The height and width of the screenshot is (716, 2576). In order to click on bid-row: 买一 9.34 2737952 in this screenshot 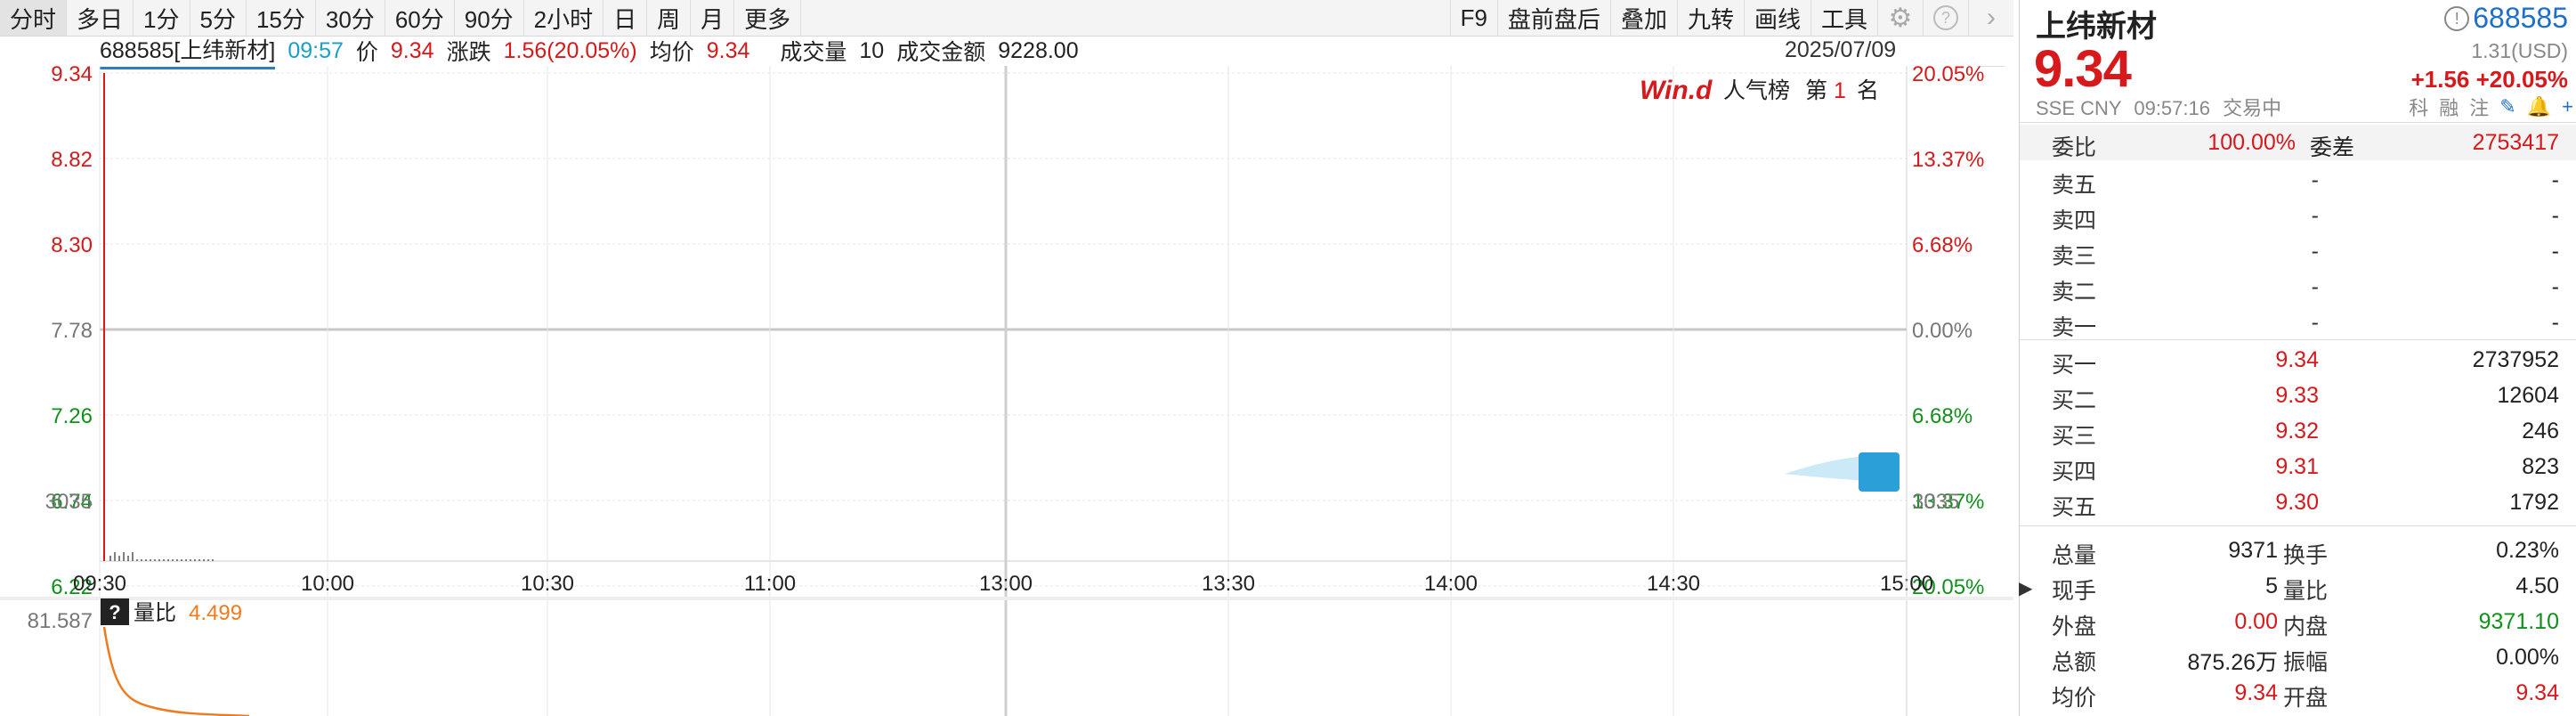, I will do `click(2298, 360)`.